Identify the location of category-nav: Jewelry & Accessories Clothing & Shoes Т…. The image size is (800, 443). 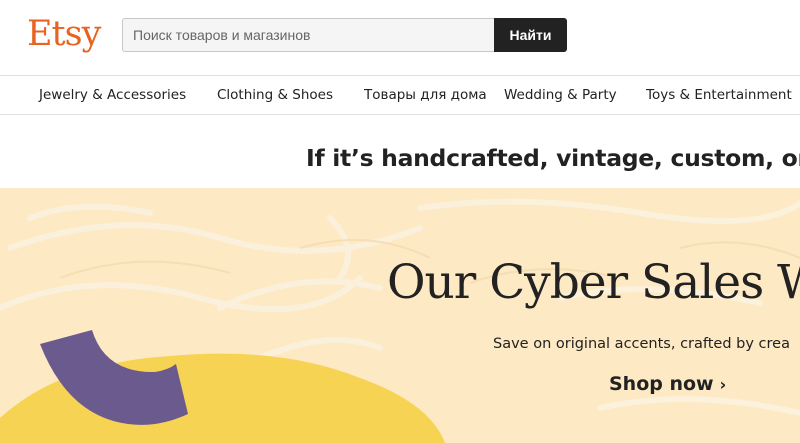
(400, 95).